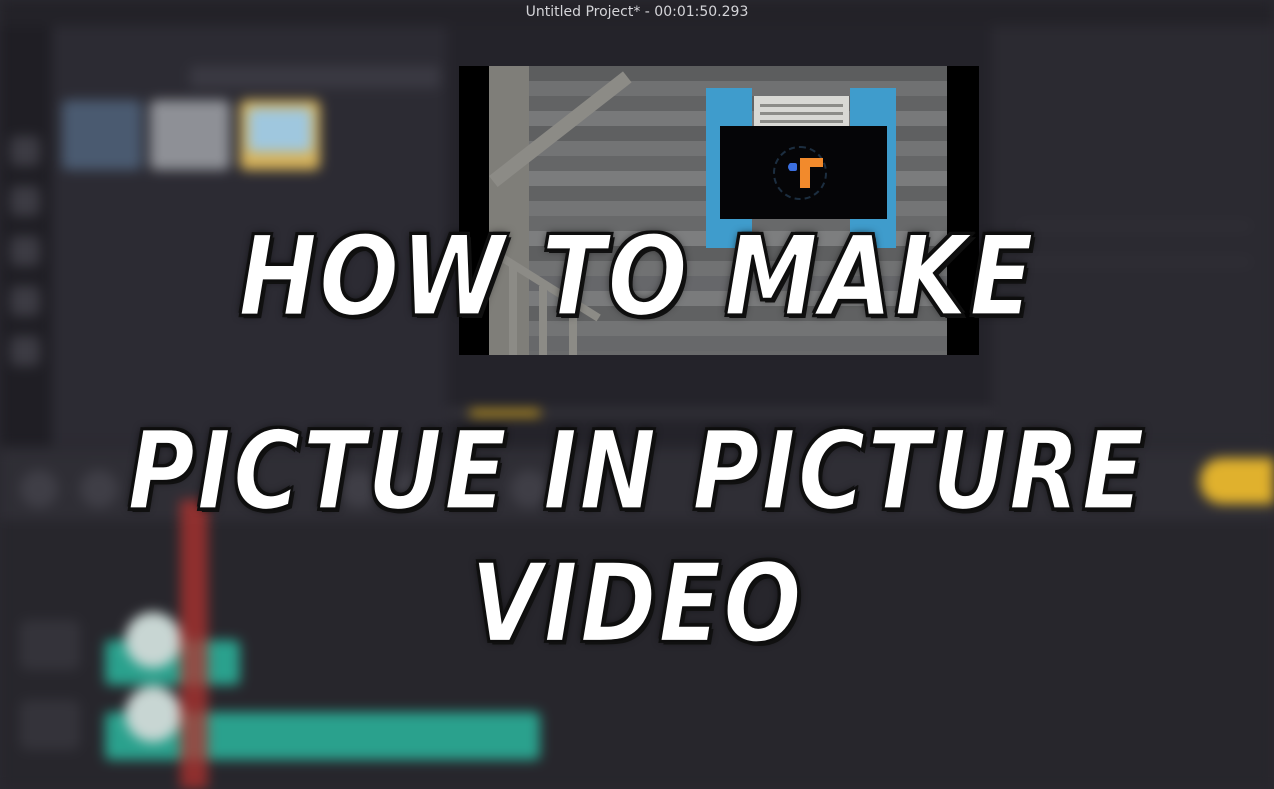  Describe the element at coordinates (153, 714) in the screenshot. I see `clip-thumbnail` at that location.